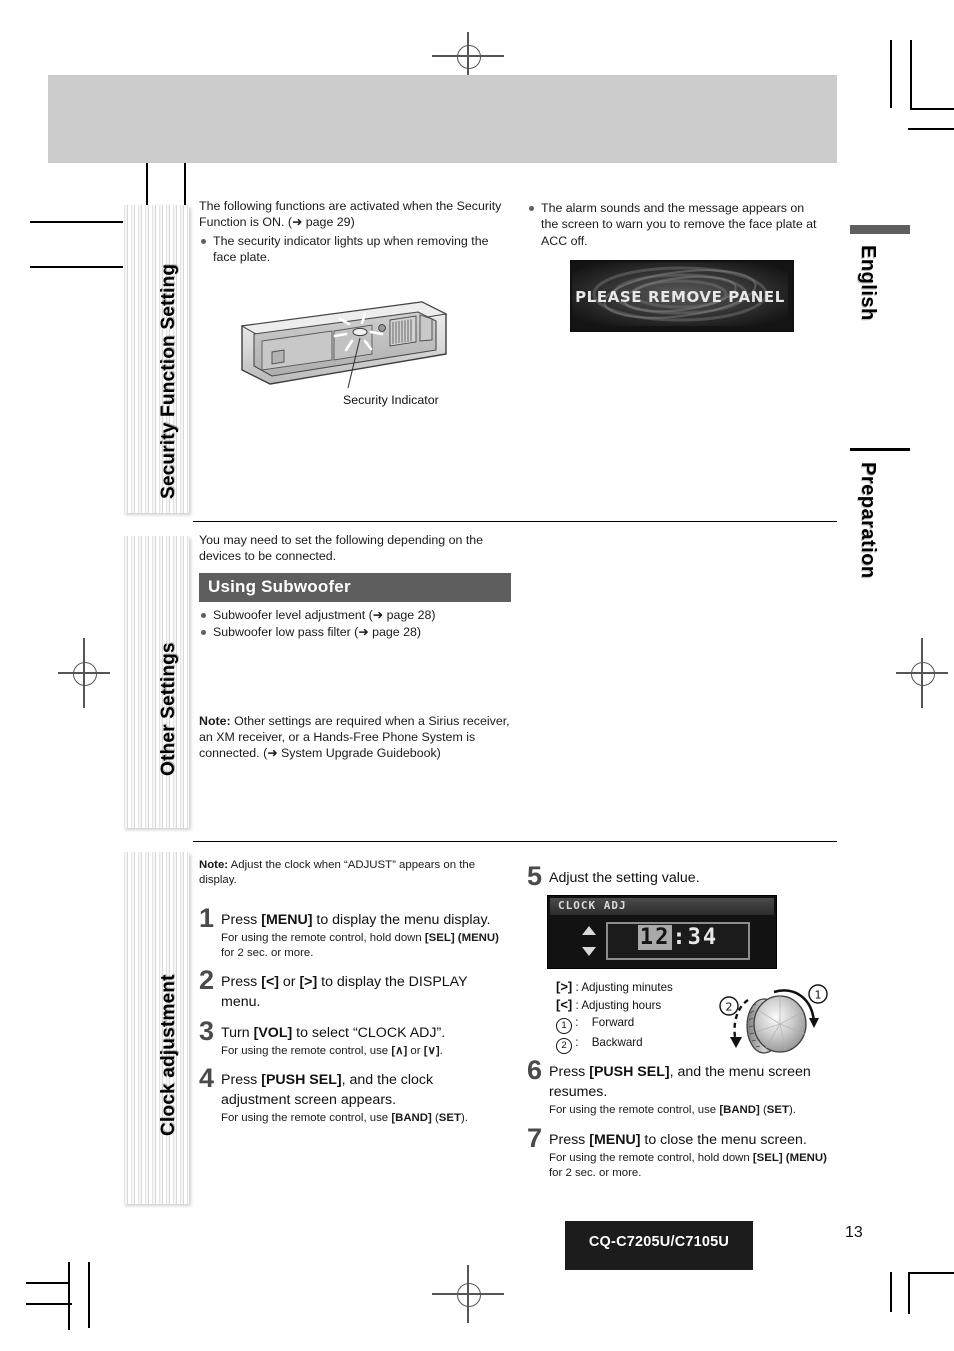 The height and width of the screenshot is (1351, 954). Describe the element at coordinates (868, 520) in the screenshot. I see `index-tab-label: Preparation` at that location.